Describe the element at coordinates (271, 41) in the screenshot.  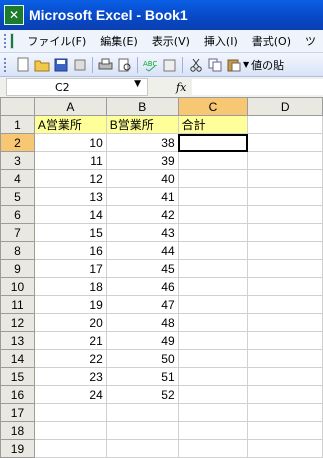
I see `menu-format: 書式(O)` at that location.